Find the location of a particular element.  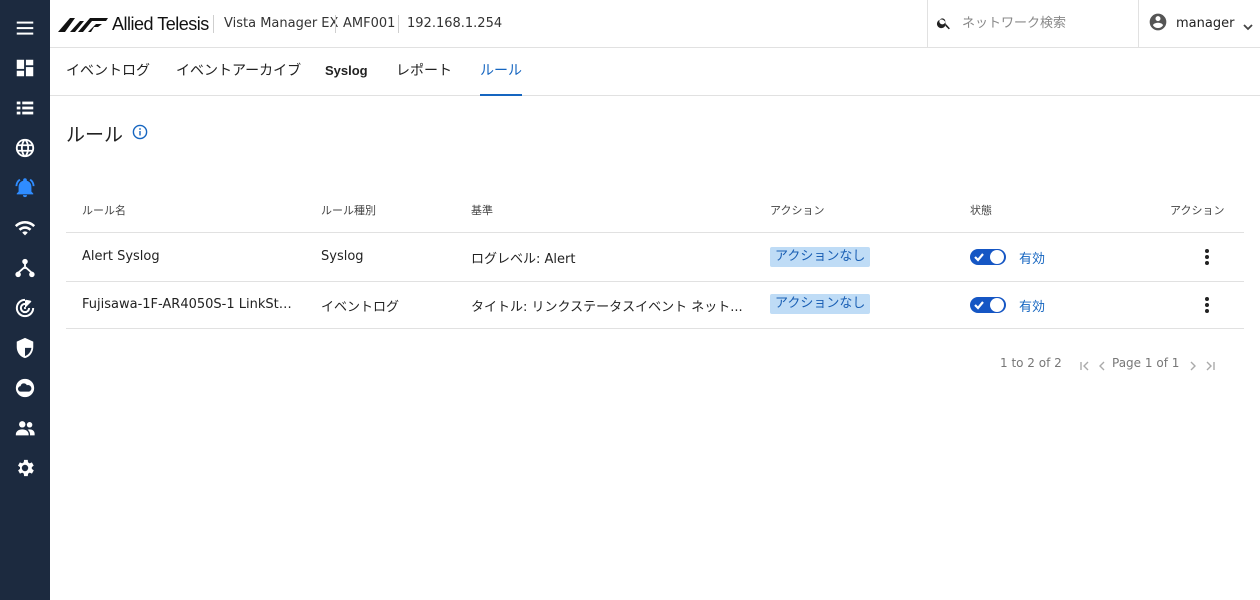

user-menu: manager is located at coordinates (1201, 23).